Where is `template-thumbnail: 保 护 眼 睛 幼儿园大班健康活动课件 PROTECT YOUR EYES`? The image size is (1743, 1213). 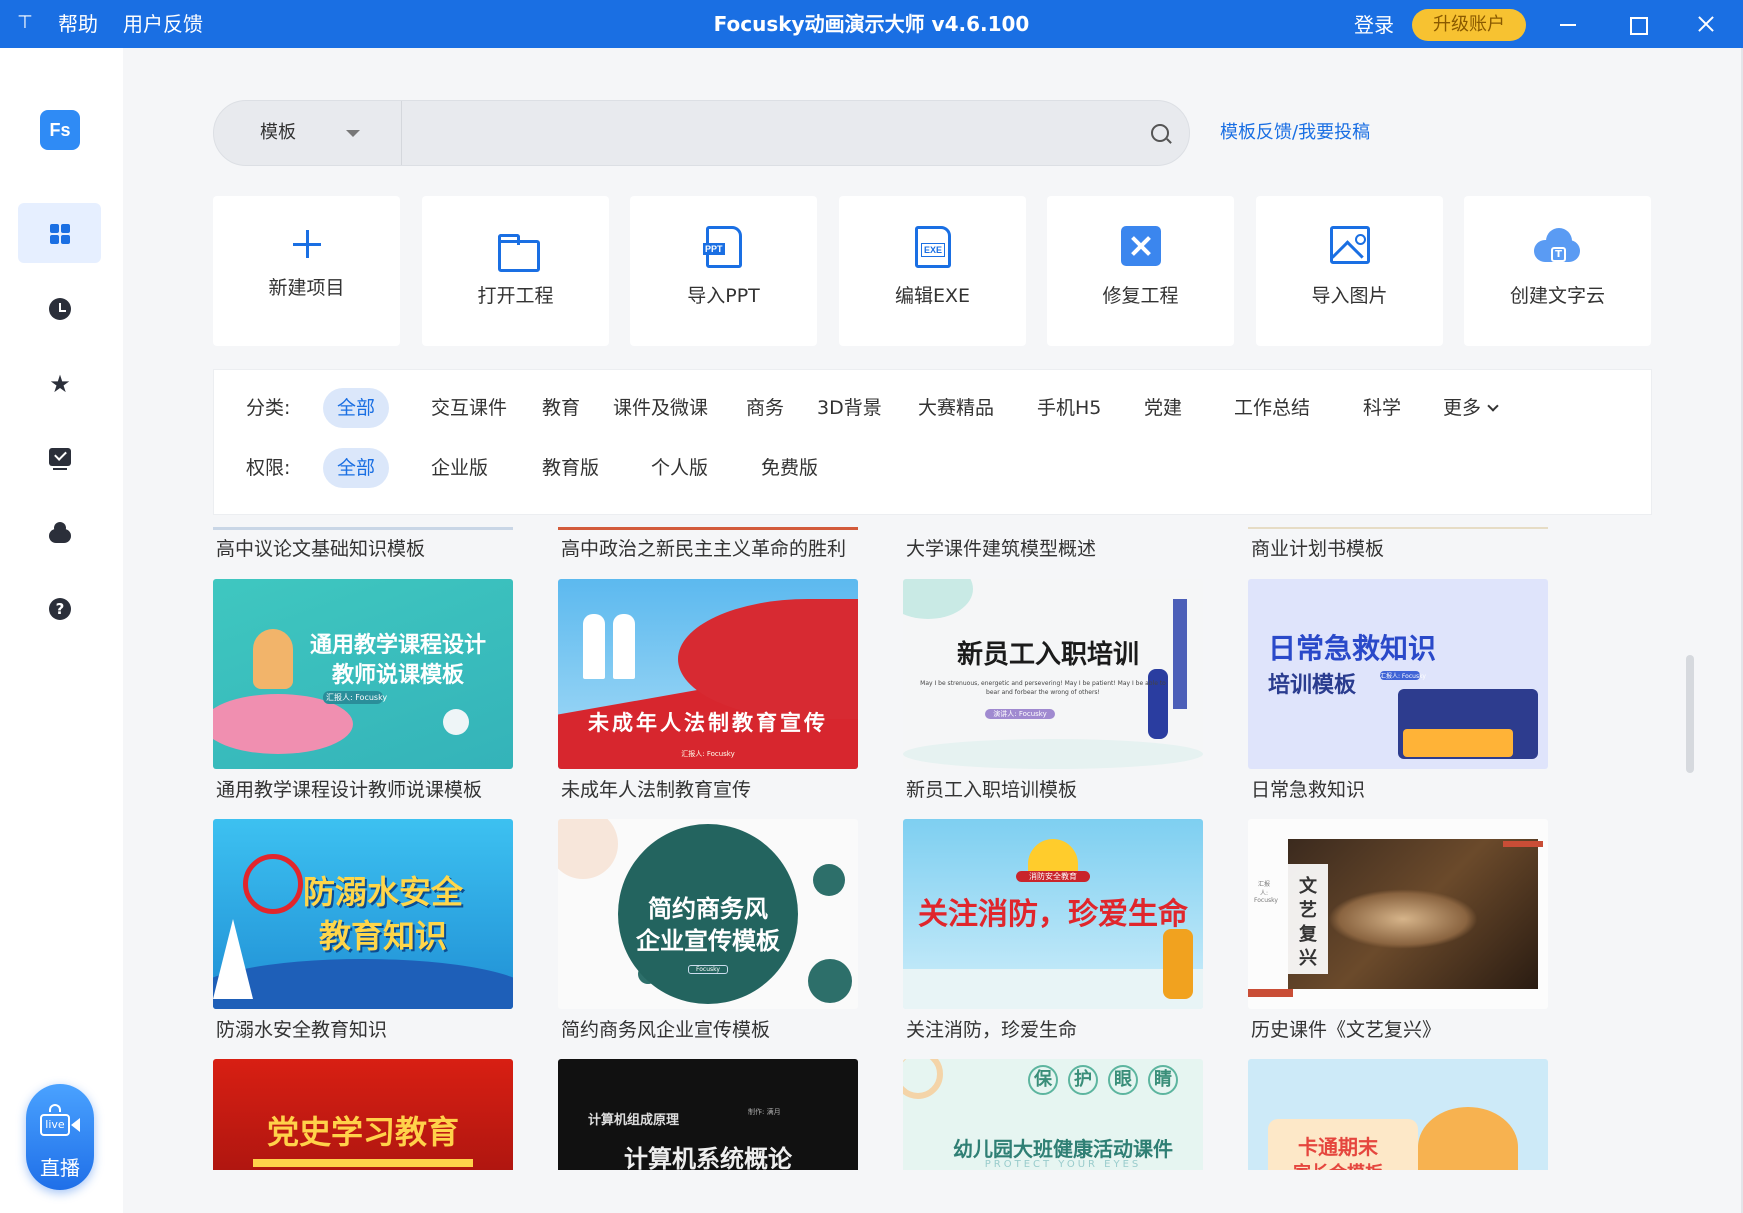 template-thumbnail: 保 护 眼 睛 幼儿园大班健康活动课件 PROTECT YOUR EYES is located at coordinates (1053, 1114).